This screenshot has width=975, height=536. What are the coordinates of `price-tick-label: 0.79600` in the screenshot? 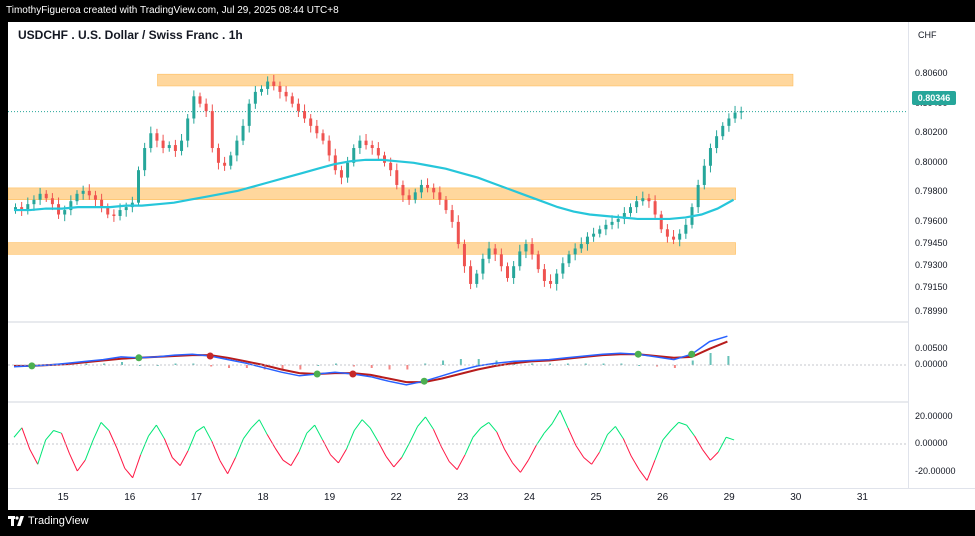 It's located at (931, 220).